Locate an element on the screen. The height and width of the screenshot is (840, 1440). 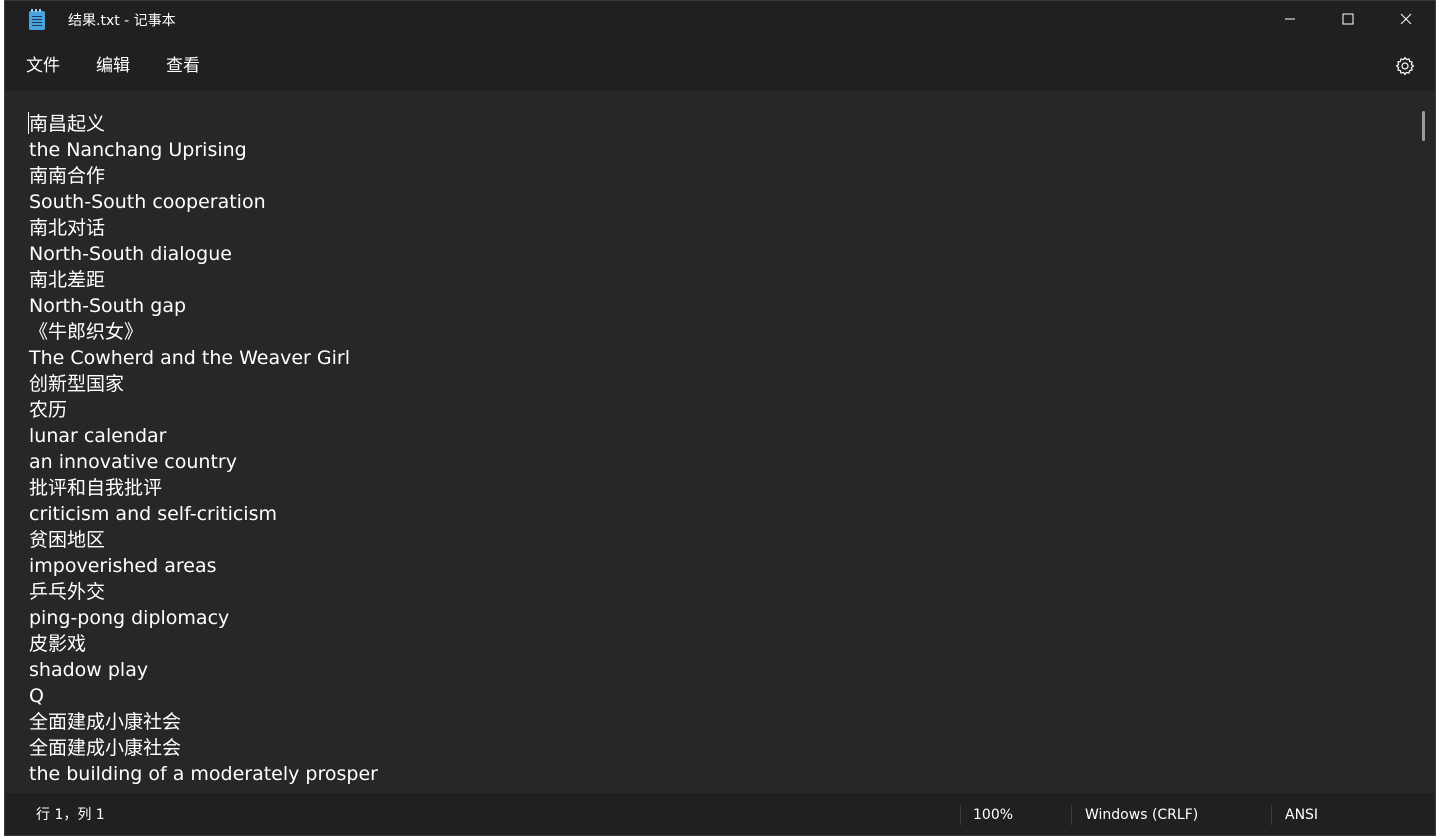
text-line: criticism and self-criticism is located at coordinates (153, 514).